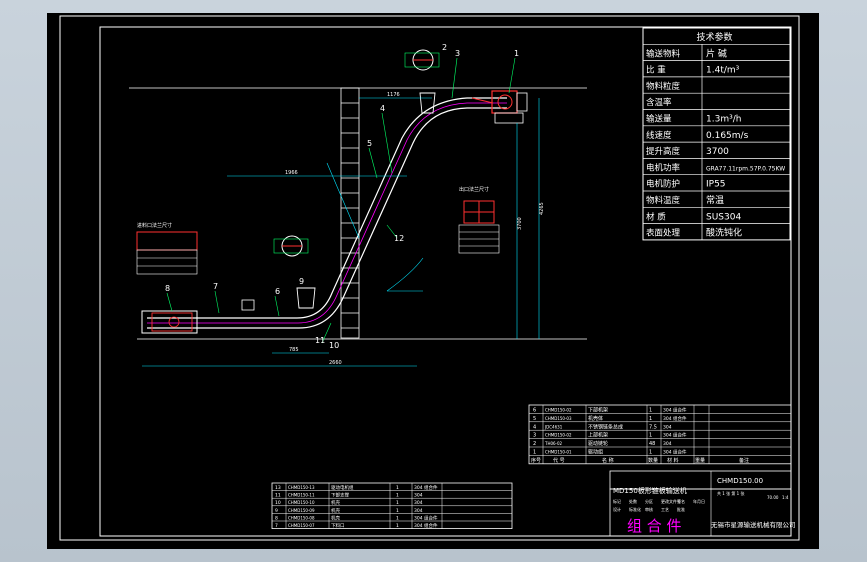  I want to click on part-no: 5, so click(534, 419).